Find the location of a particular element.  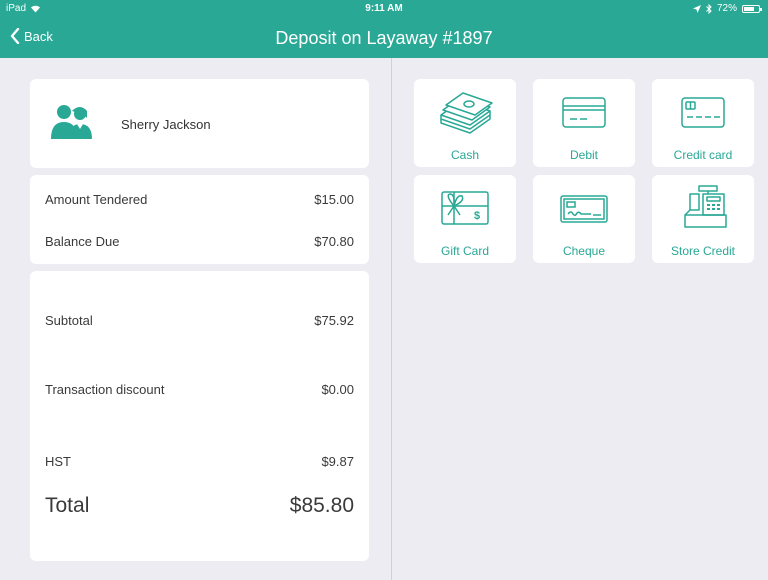

subtotal-label: Subtotal is located at coordinates (69, 320).